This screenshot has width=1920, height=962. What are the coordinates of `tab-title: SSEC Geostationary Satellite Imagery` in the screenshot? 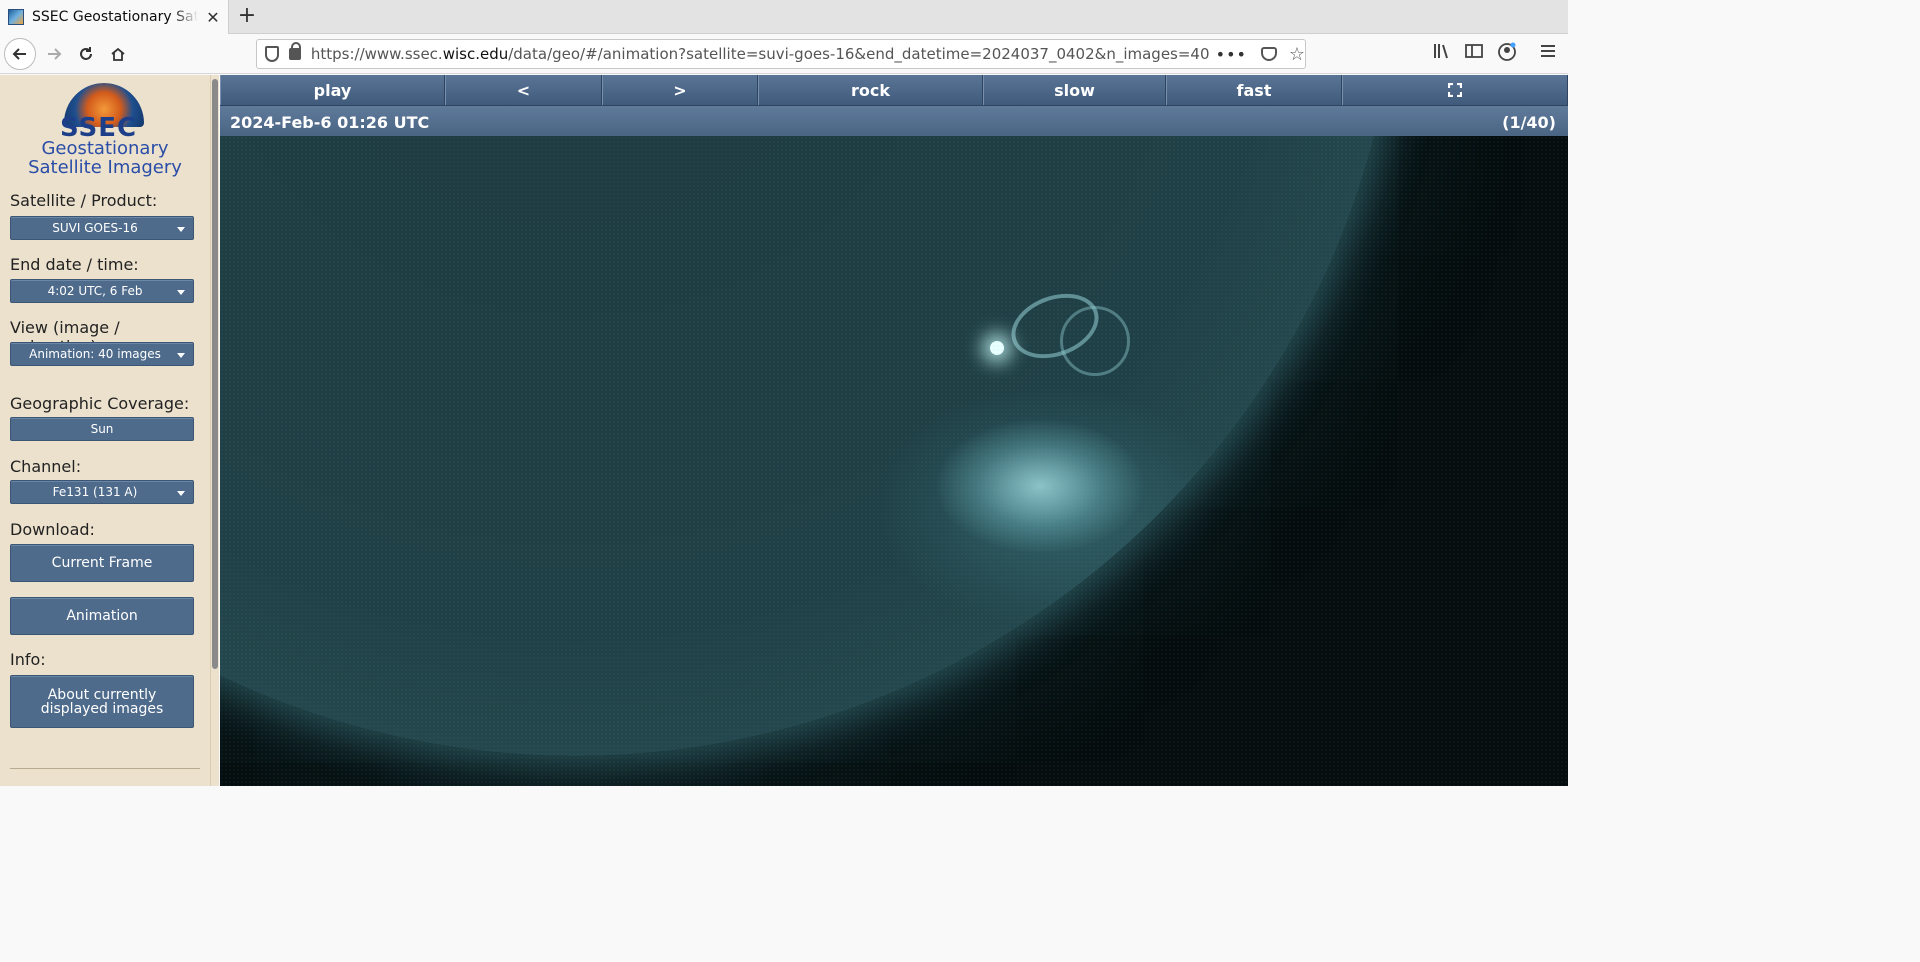 It's located at (115, 17).